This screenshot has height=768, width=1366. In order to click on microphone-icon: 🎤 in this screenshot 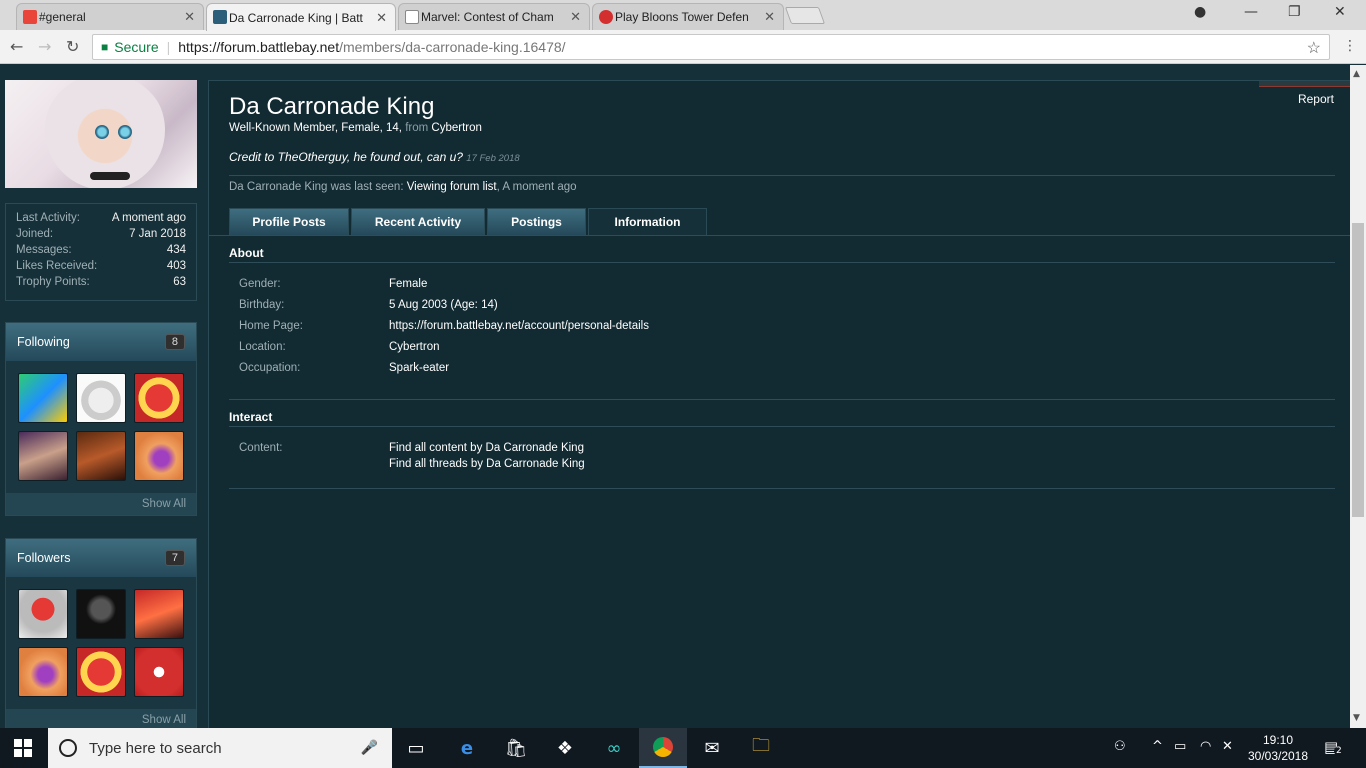, I will do `click(369, 747)`.